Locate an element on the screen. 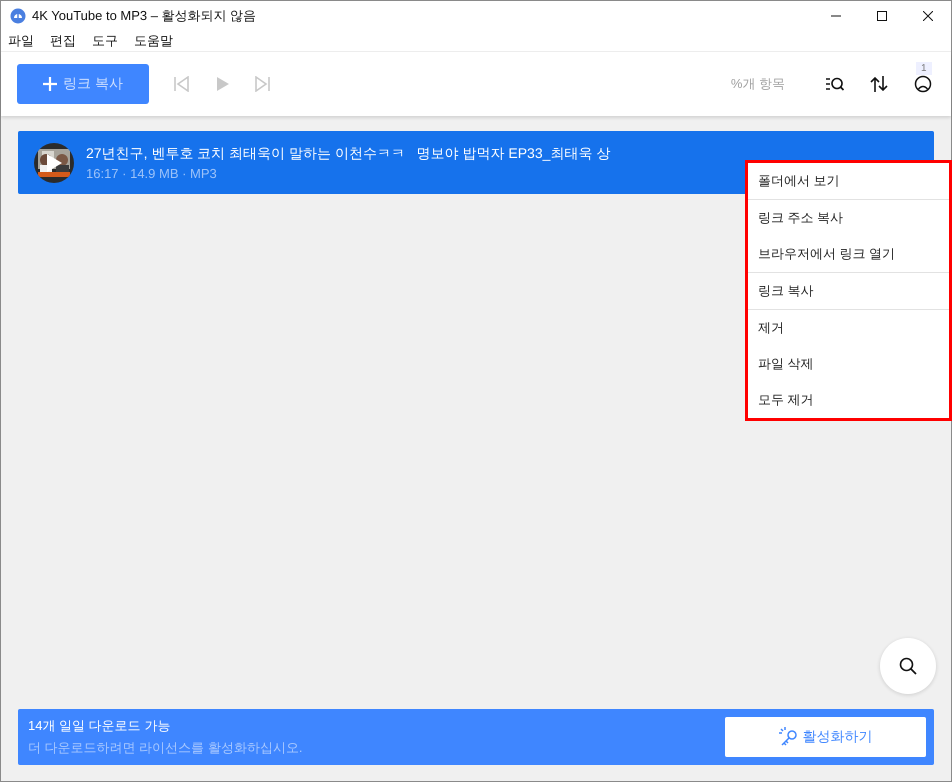  sort-icon is located at coordinates (879, 84).